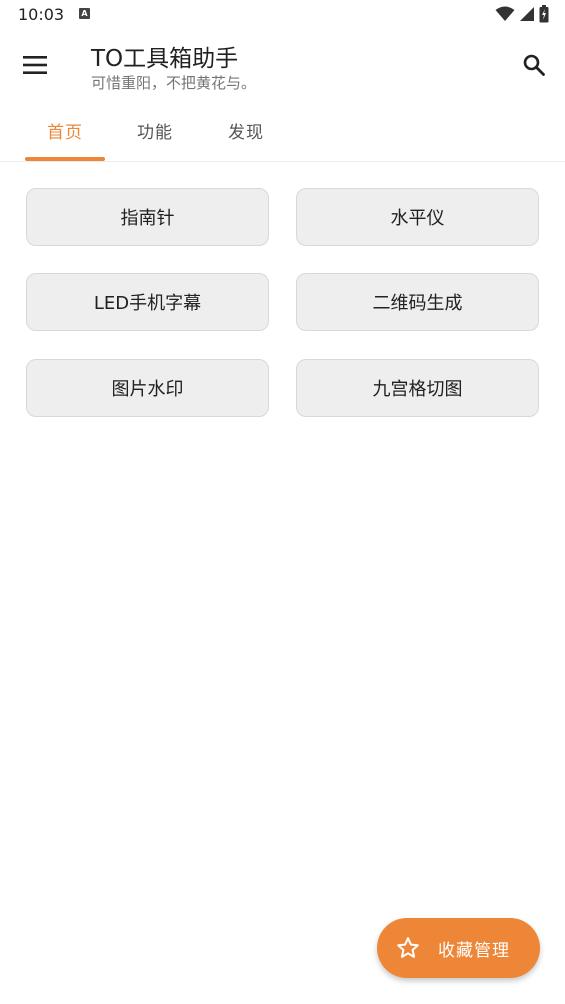 The width and height of the screenshot is (565, 1004). I want to click on star-outline-icon, so click(408, 948).